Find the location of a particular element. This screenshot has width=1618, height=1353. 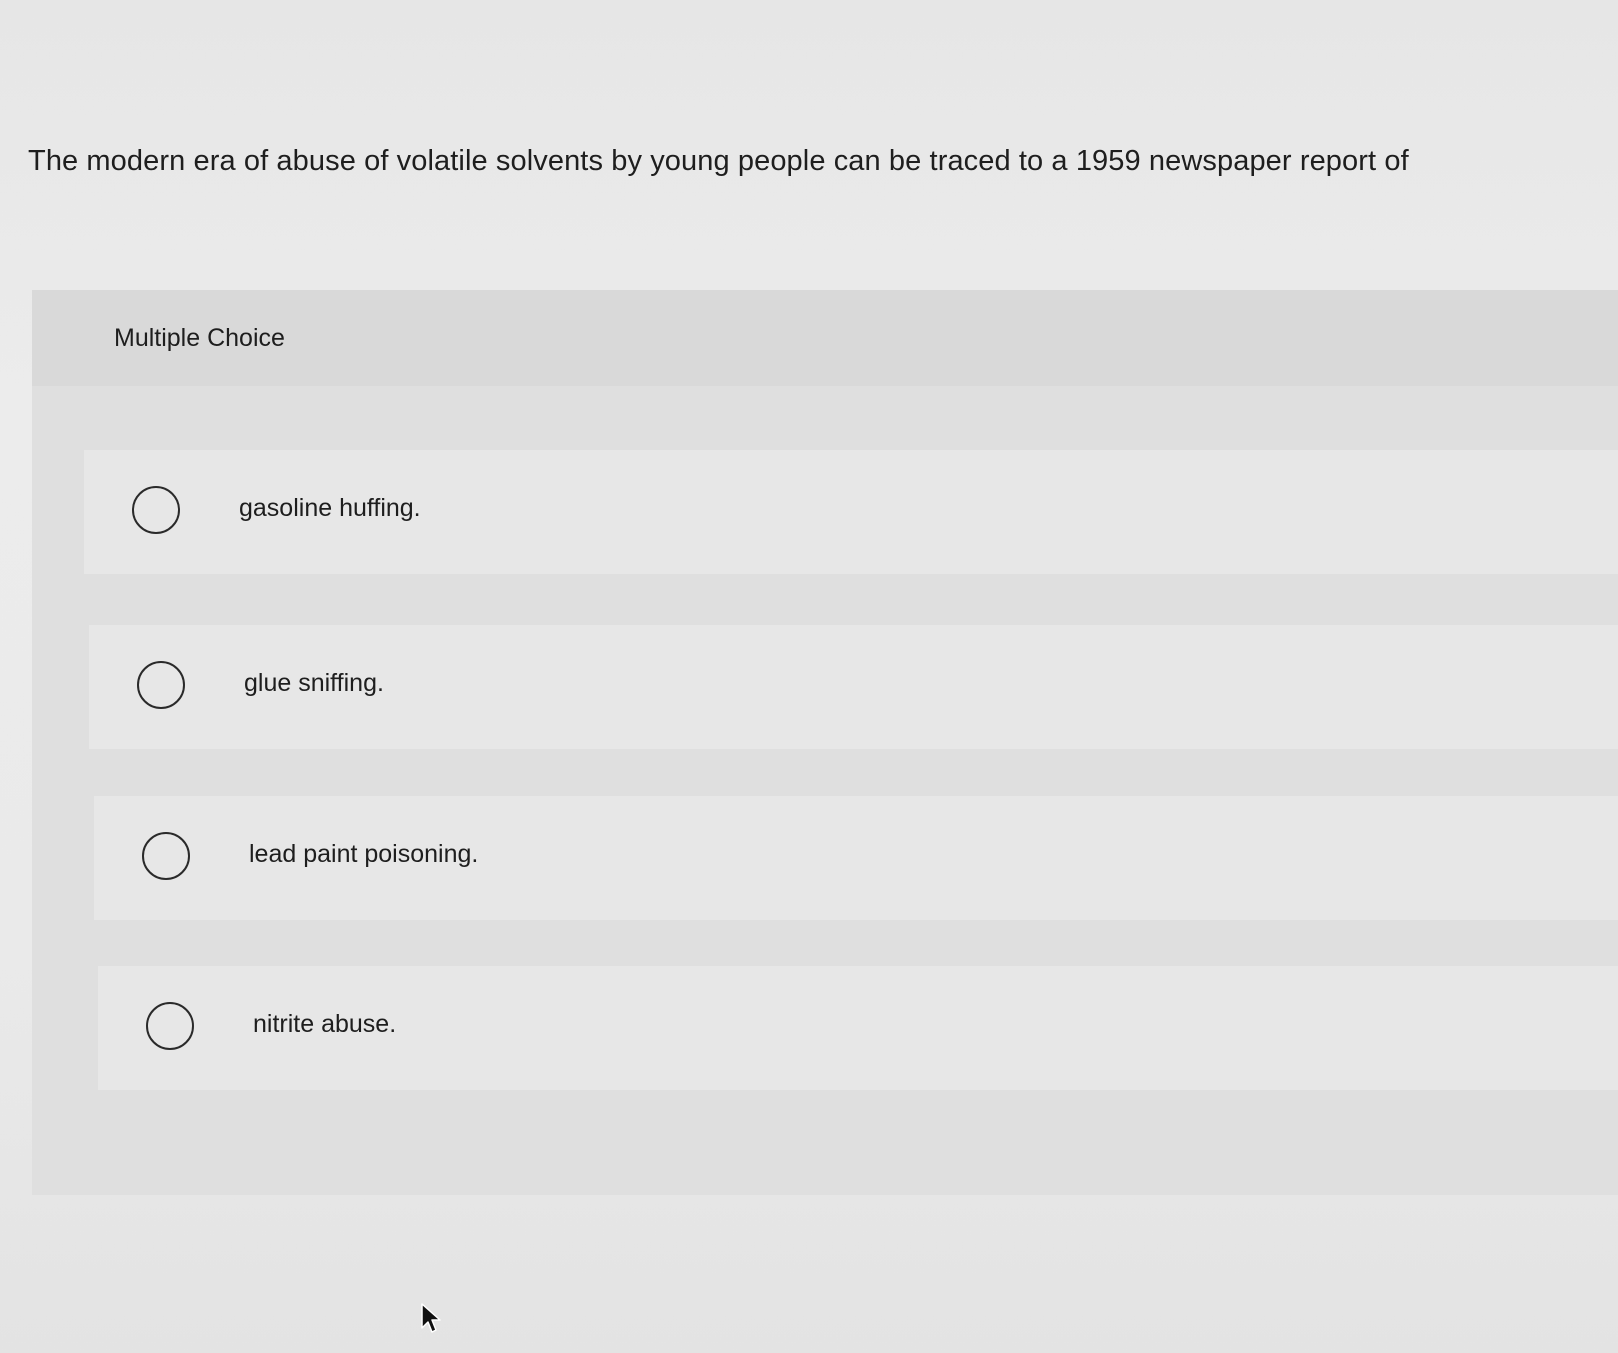

answer-option-2: glue sniffing. is located at coordinates (853, 687).